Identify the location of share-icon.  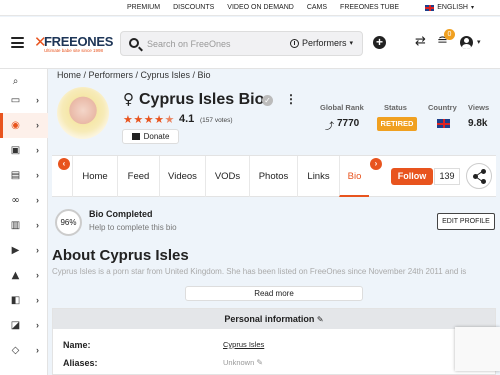
(479, 176).